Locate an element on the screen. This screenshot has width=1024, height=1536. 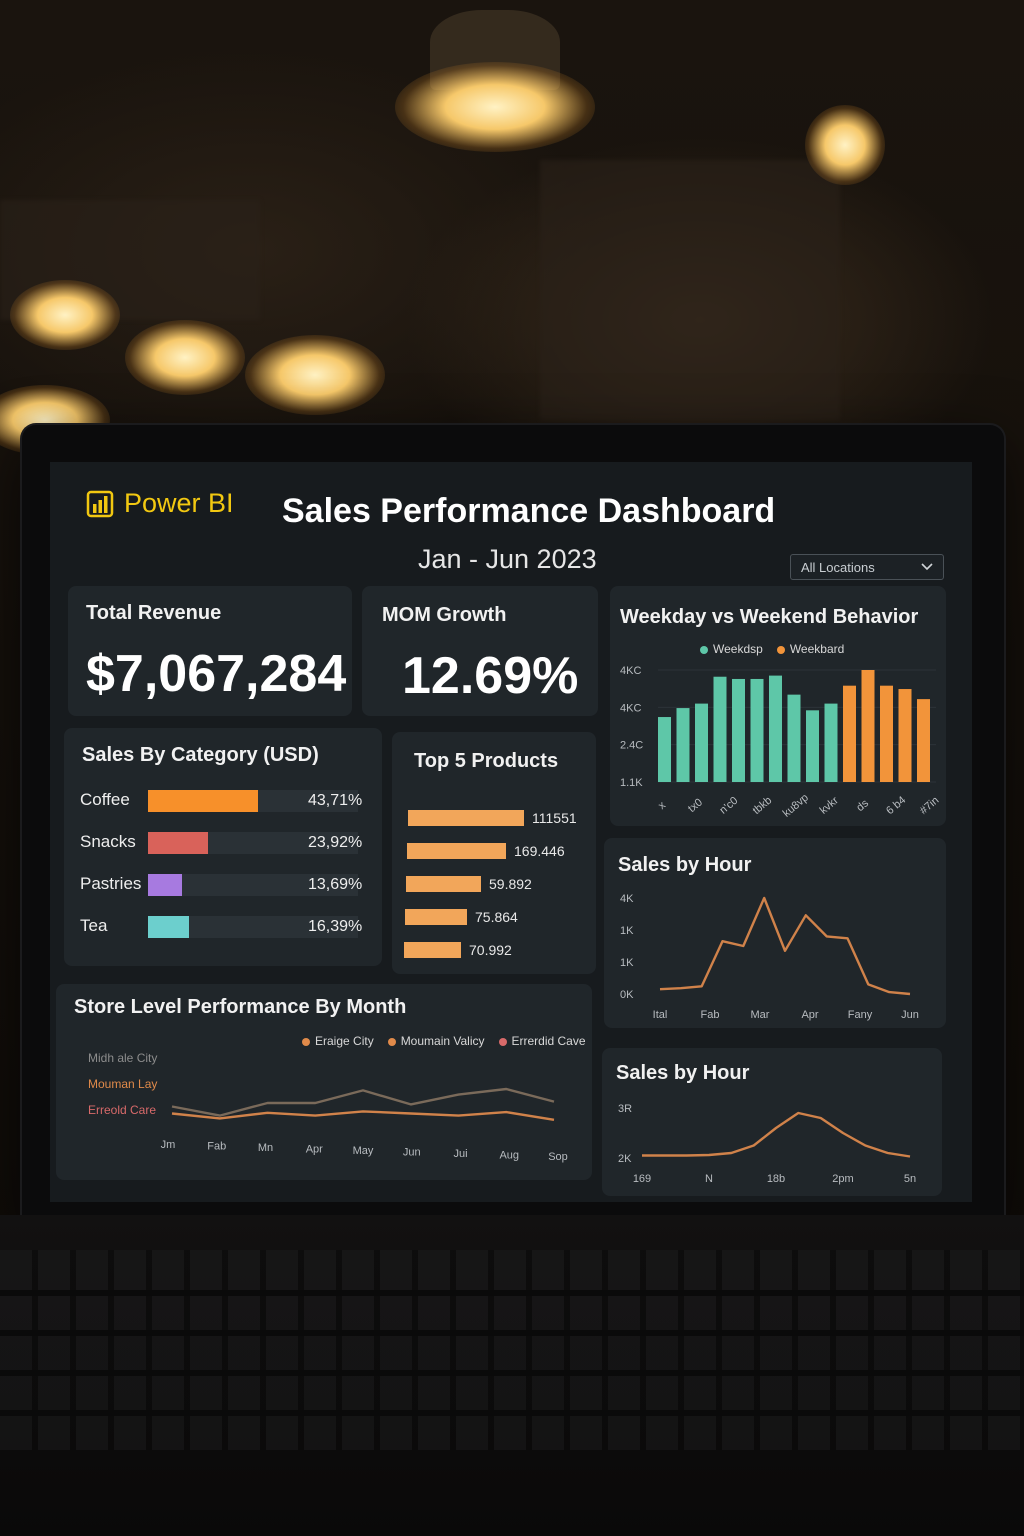
legend-item-errerdid-cave: Errerdid Cave is located at coordinates (542, 1041).